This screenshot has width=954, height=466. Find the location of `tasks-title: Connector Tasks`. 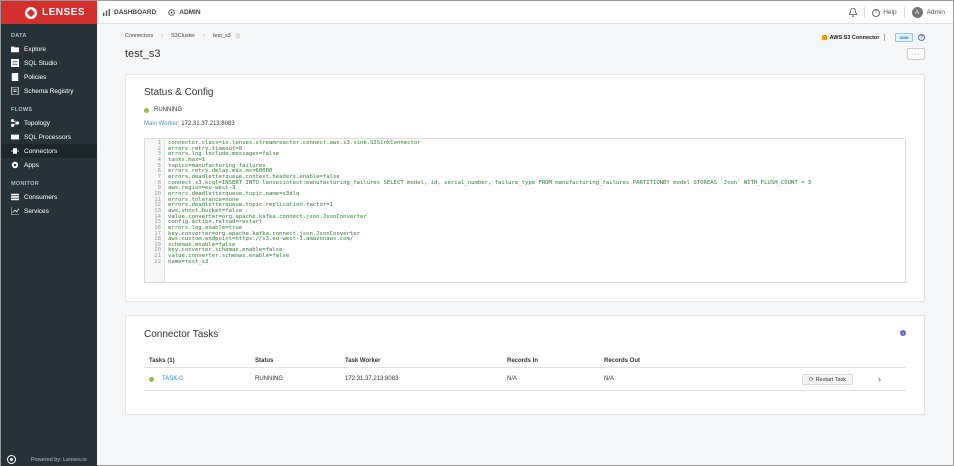

tasks-title: Connector Tasks is located at coordinates (181, 334).